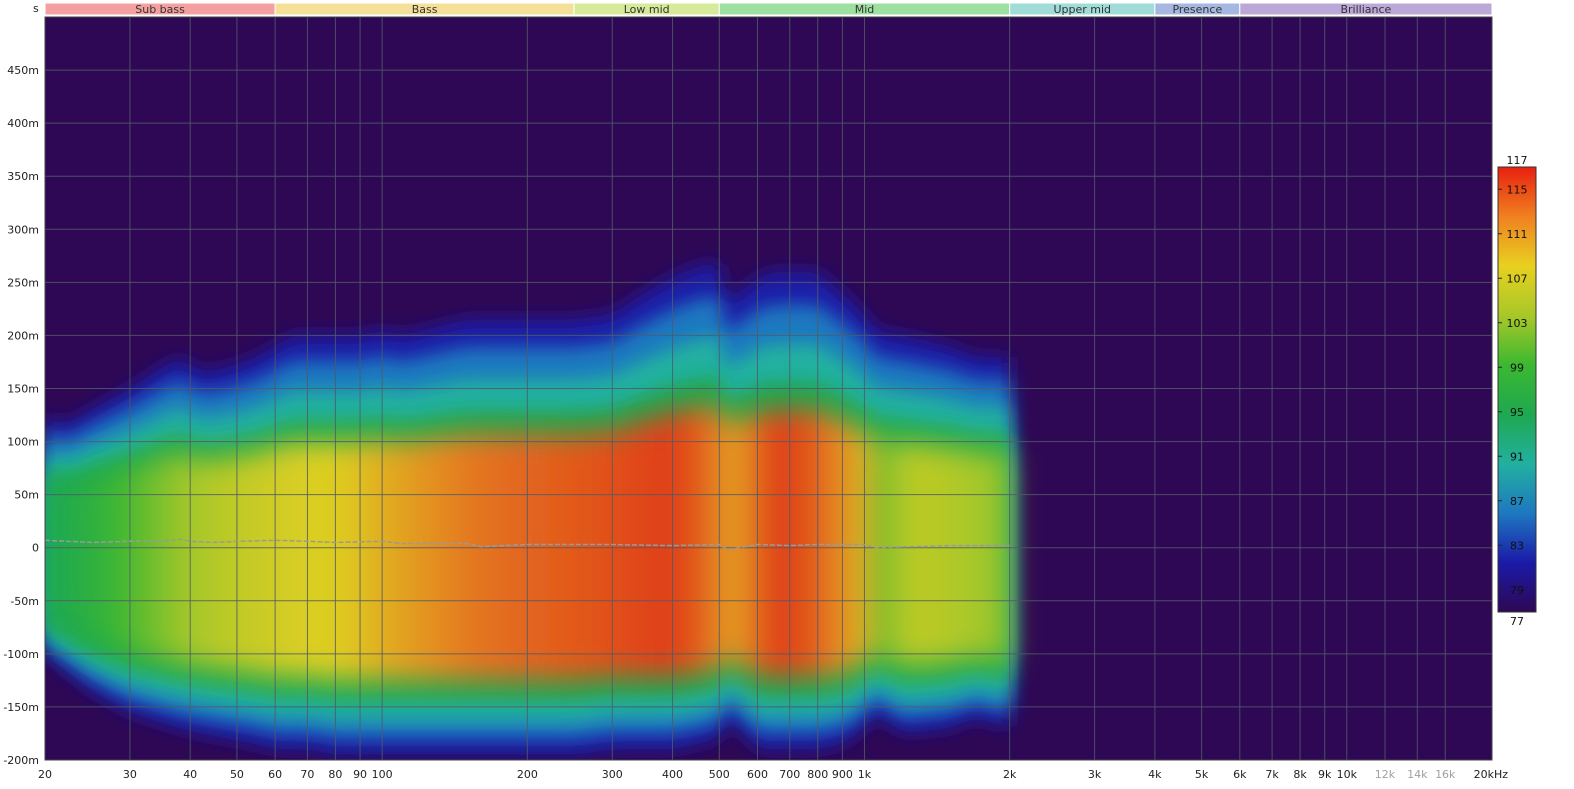 Image resolution: width=1574 pixels, height=789 pixels. What do you see at coordinates (1517, 456) in the screenshot?
I see `colorbar-tick-label-7: 91` at bounding box center [1517, 456].